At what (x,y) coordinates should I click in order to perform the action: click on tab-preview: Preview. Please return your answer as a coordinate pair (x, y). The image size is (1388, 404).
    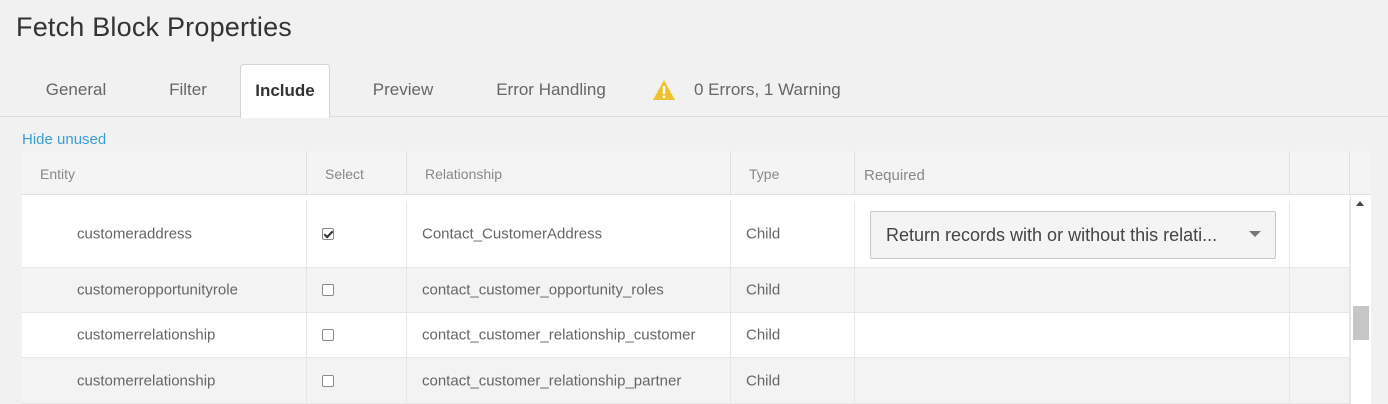
    Looking at the image, I should click on (403, 90).